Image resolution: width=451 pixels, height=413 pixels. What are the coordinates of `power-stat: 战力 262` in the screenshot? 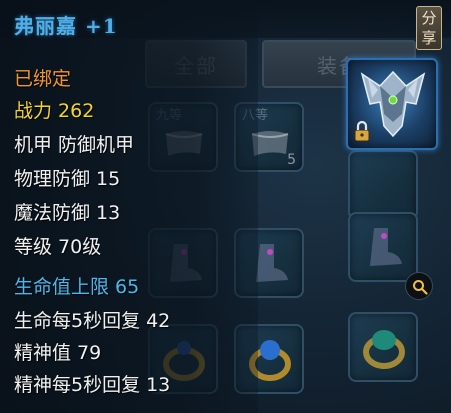 It's located at (54, 109).